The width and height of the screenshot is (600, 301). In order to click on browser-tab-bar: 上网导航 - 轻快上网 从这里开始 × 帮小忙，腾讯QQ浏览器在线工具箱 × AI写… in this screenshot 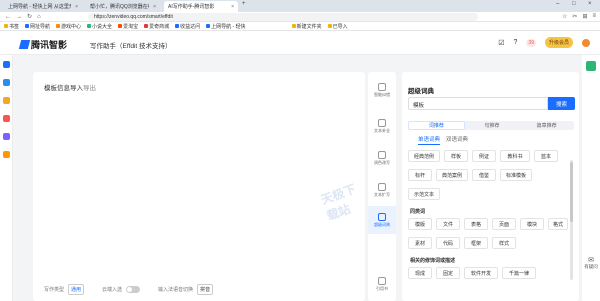, I will do `click(300, 6)`.